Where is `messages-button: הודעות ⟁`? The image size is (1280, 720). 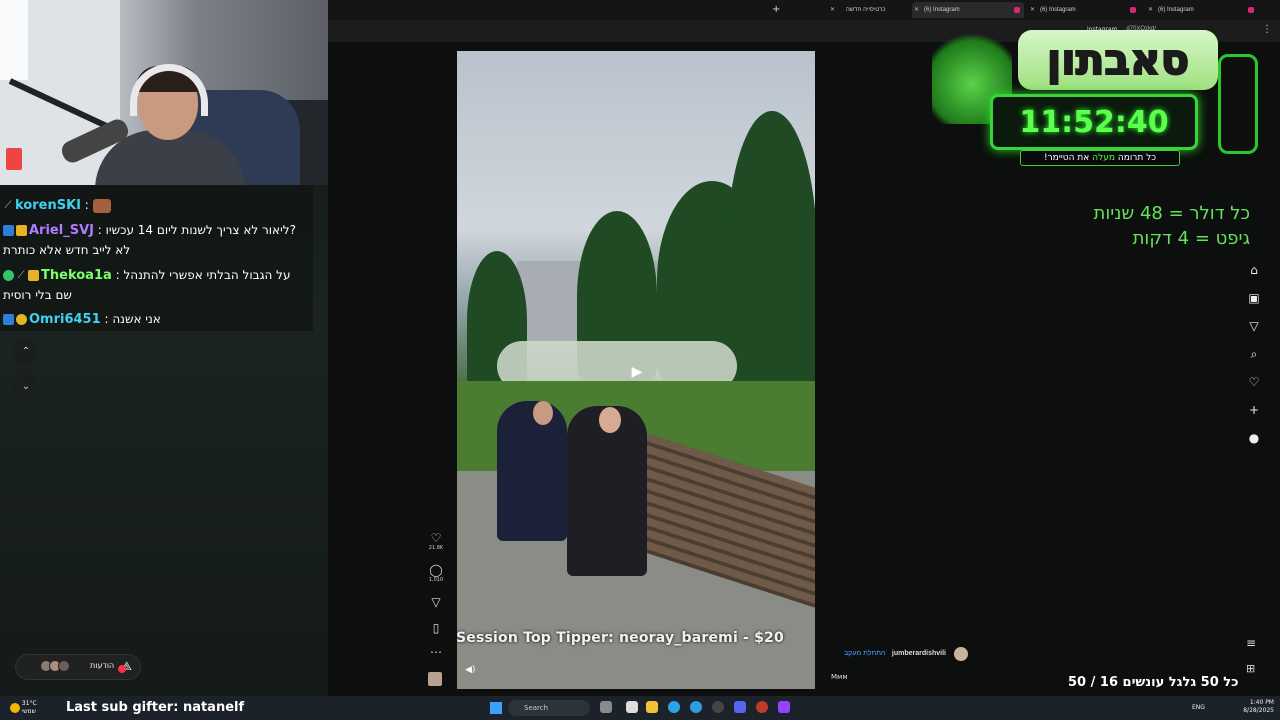 messages-button: הודעות ⟁ is located at coordinates (78, 667).